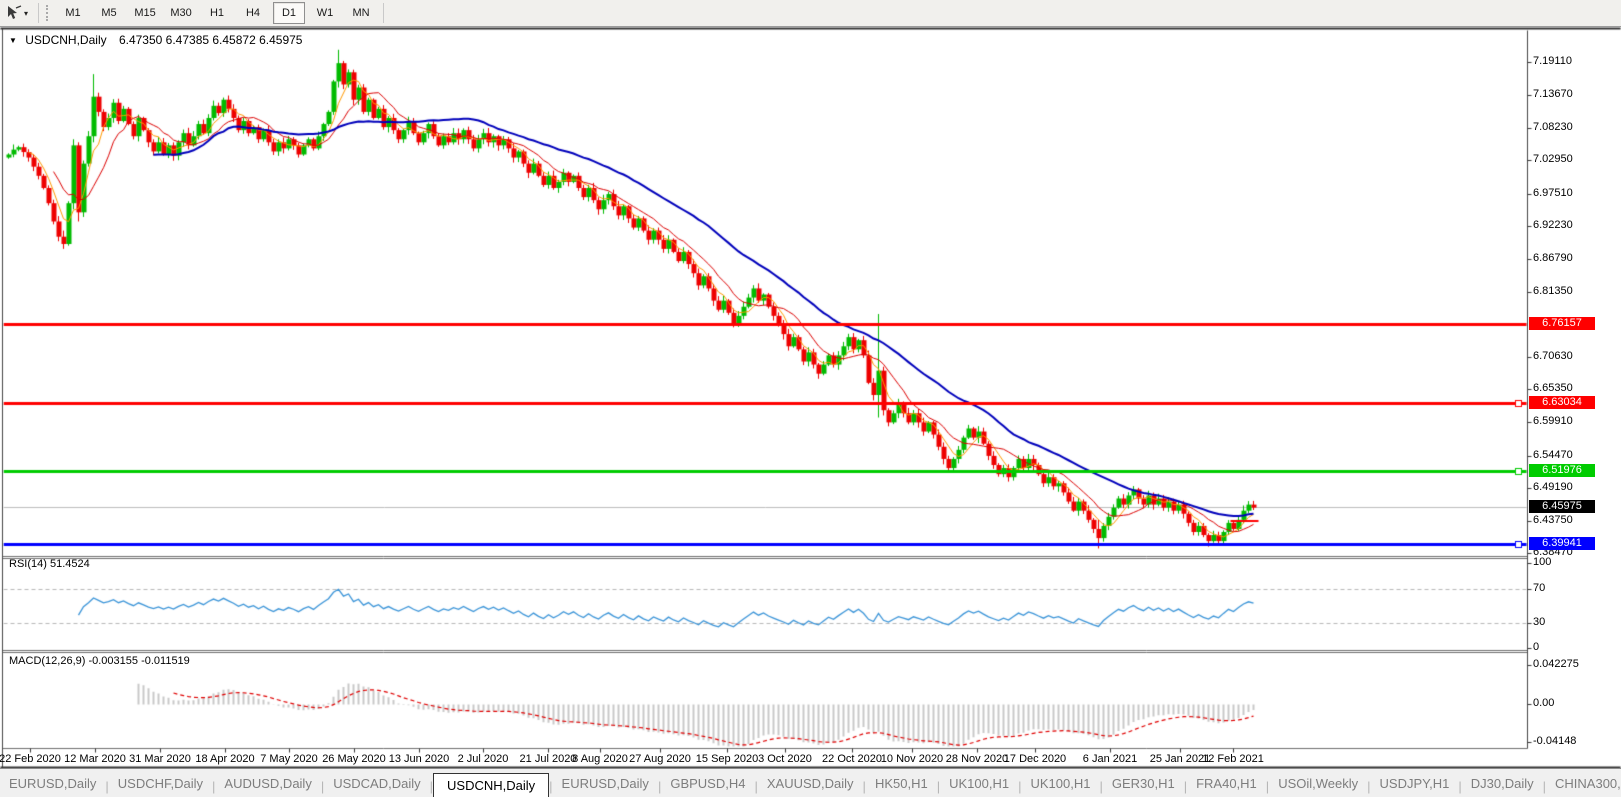  What do you see at coordinates (1553, 94) in the screenshot?
I see `price-axis-tick: 7.13670` at bounding box center [1553, 94].